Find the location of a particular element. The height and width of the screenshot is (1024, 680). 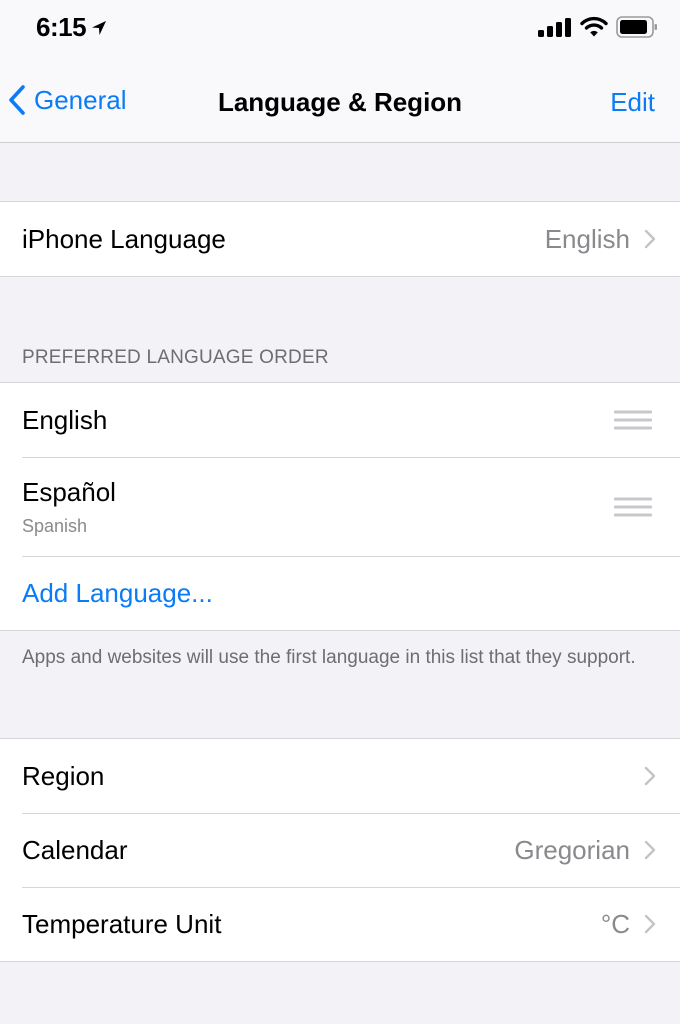

status-icons is located at coordinates (598, 27).